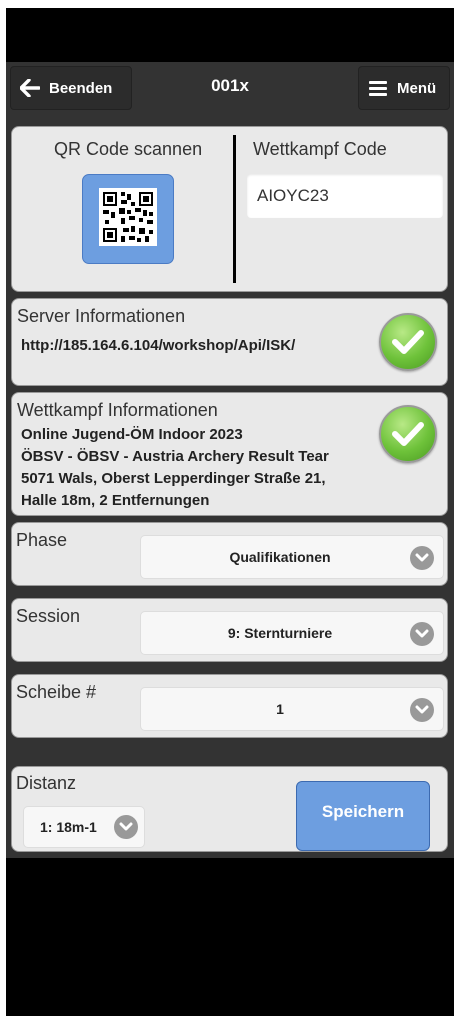 The image size is (454, 1016). What do you see at coordinates (378, 88) in the screenshot?
I see `hamburger-icon` at bounding box center [378, 88].